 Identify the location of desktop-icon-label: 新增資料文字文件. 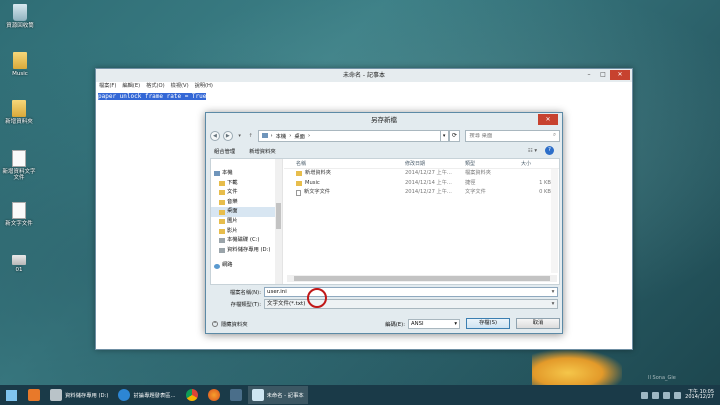
(19, 175).